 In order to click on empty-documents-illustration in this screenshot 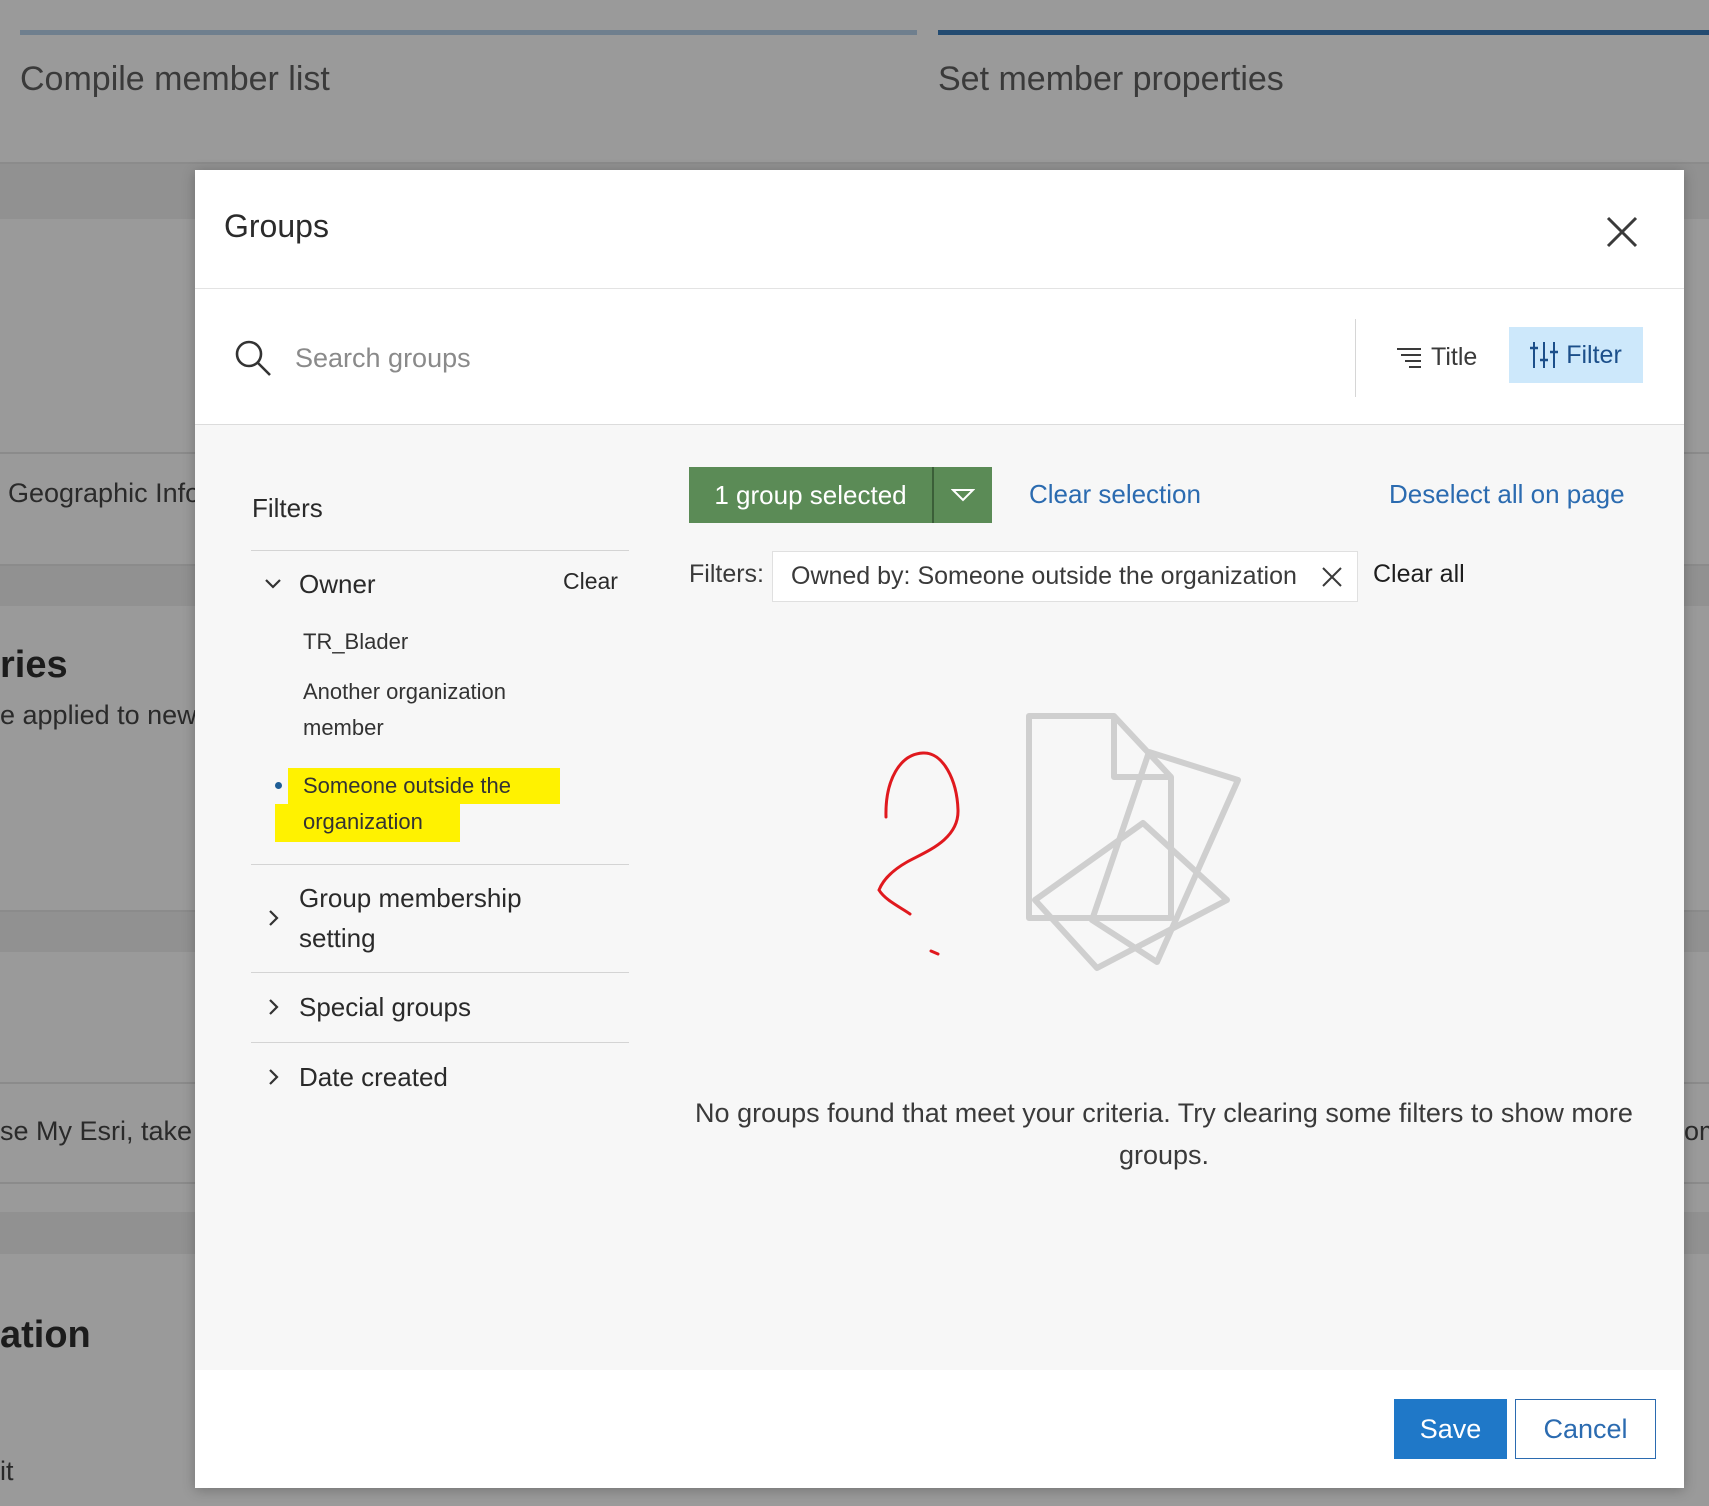, I will do `click(1059, 842)`.